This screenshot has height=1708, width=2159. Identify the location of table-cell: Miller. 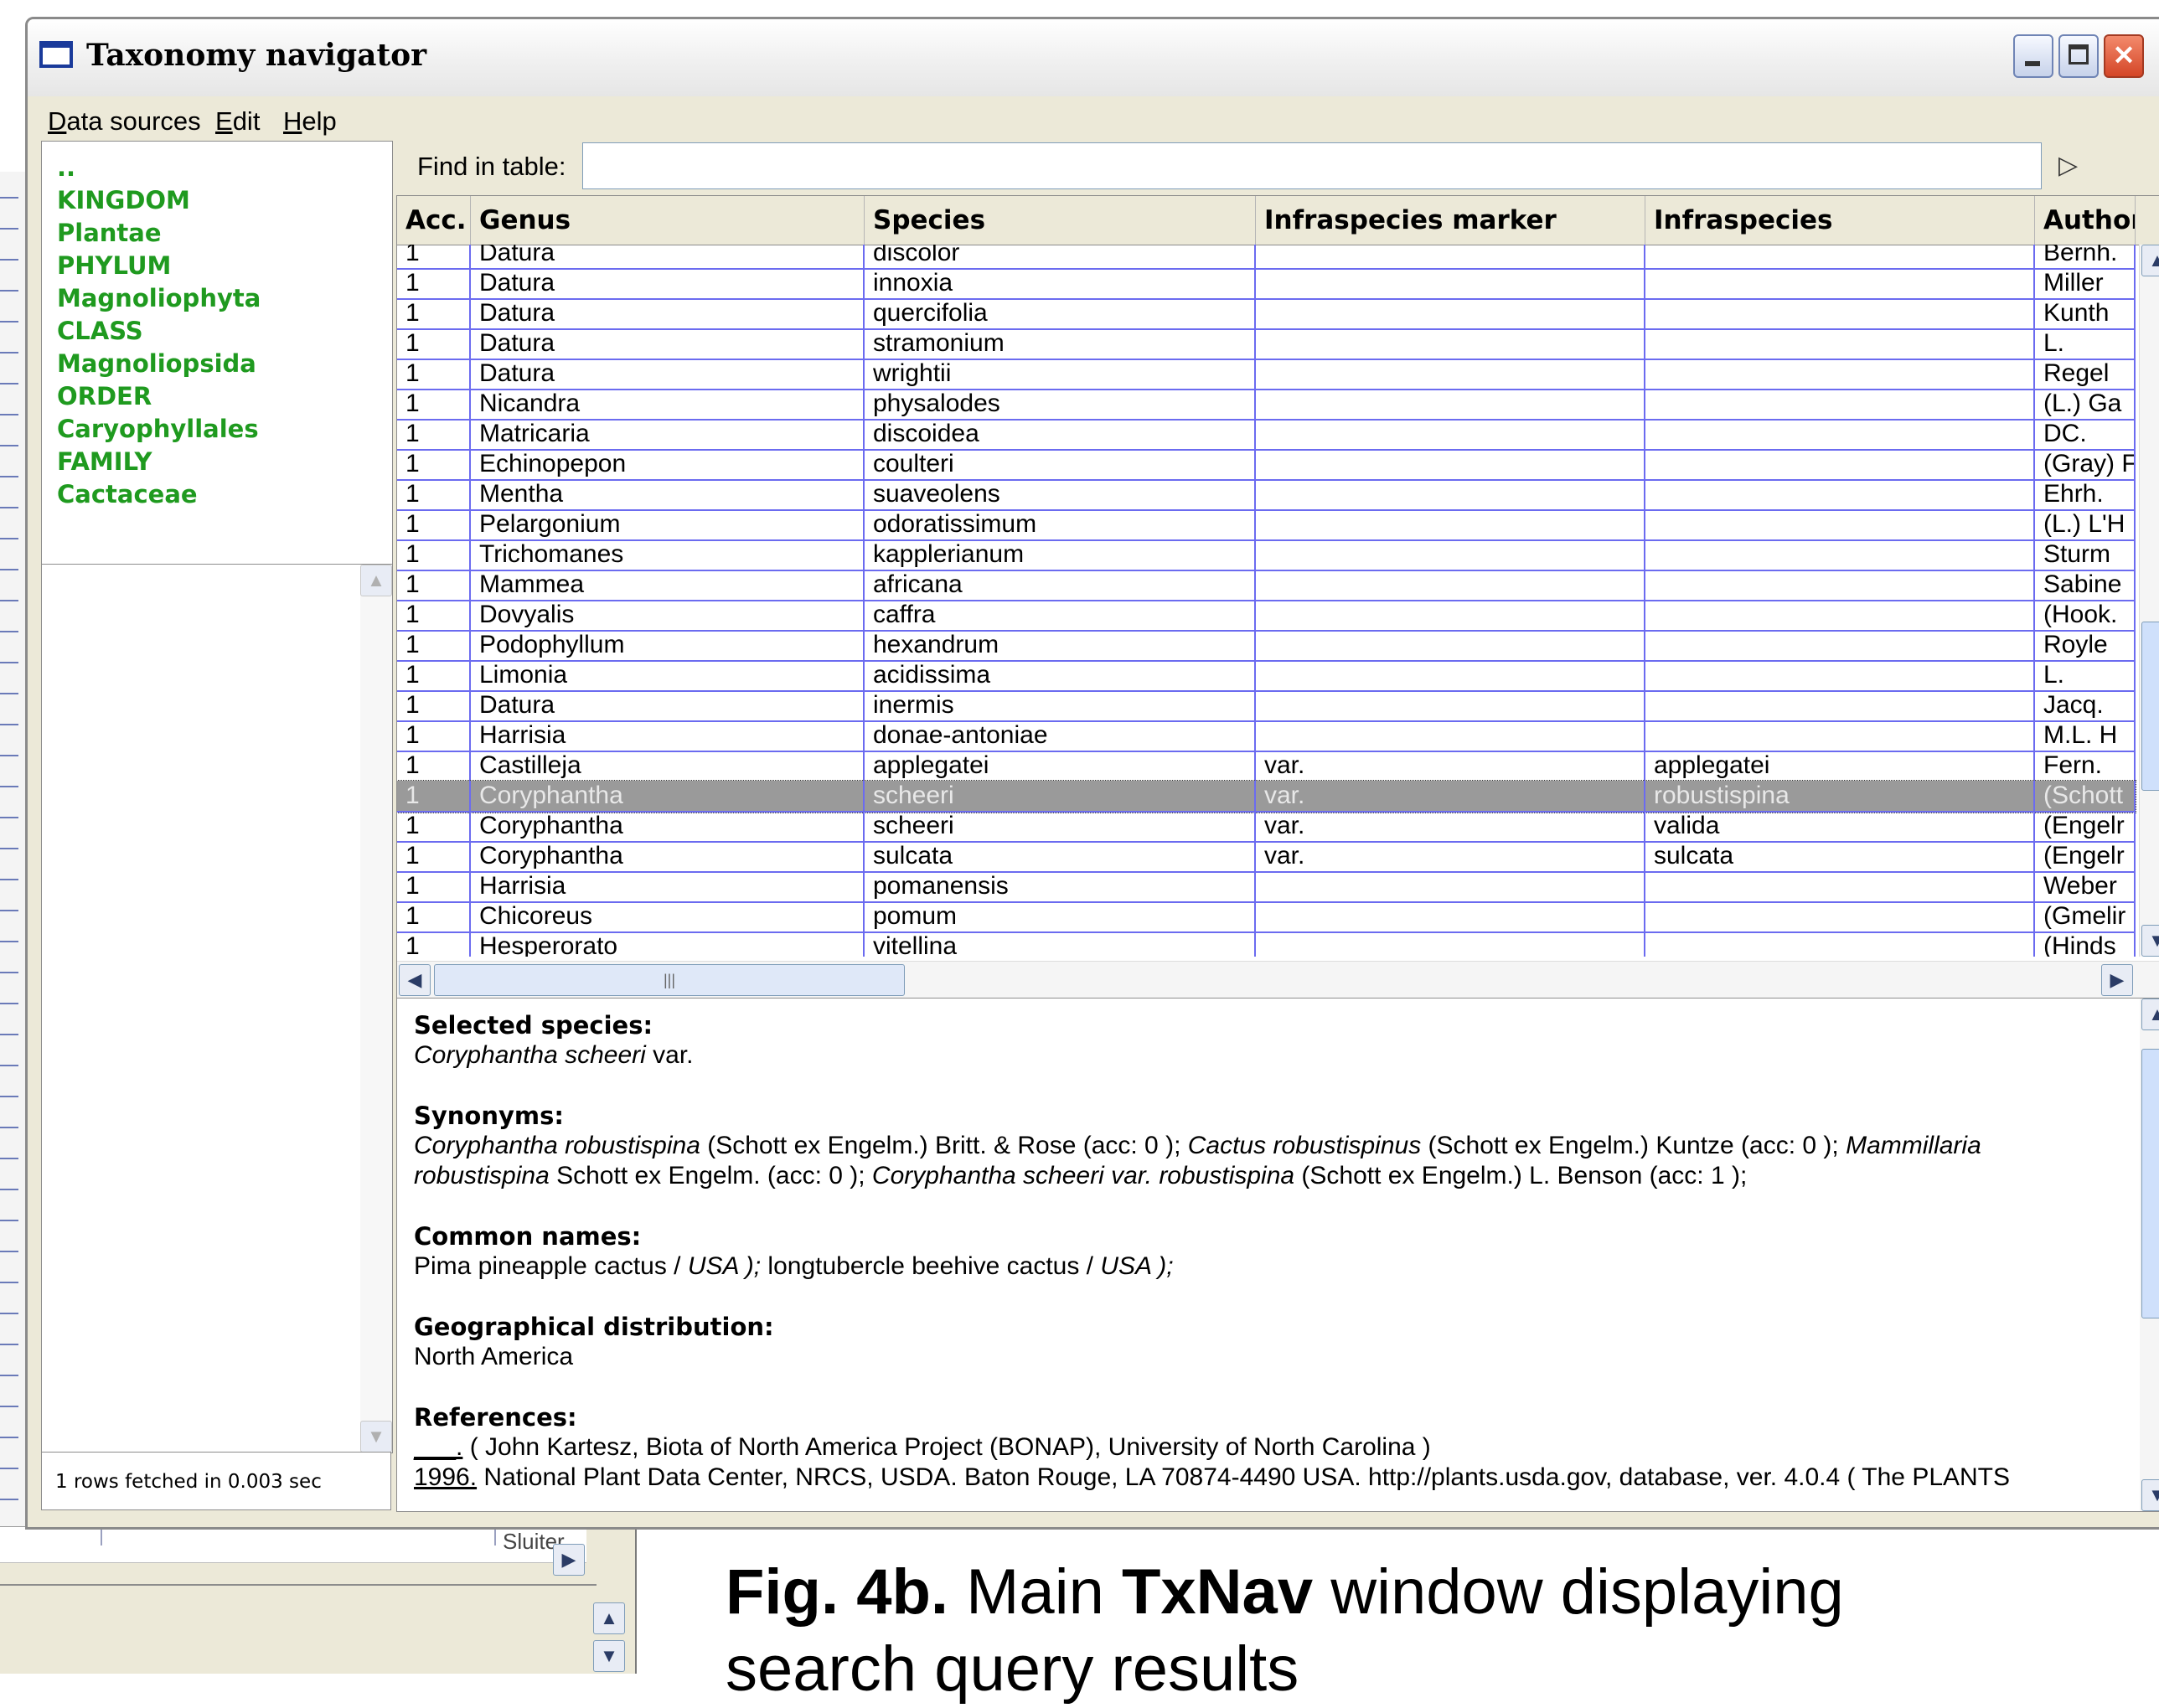
(2085, 283).